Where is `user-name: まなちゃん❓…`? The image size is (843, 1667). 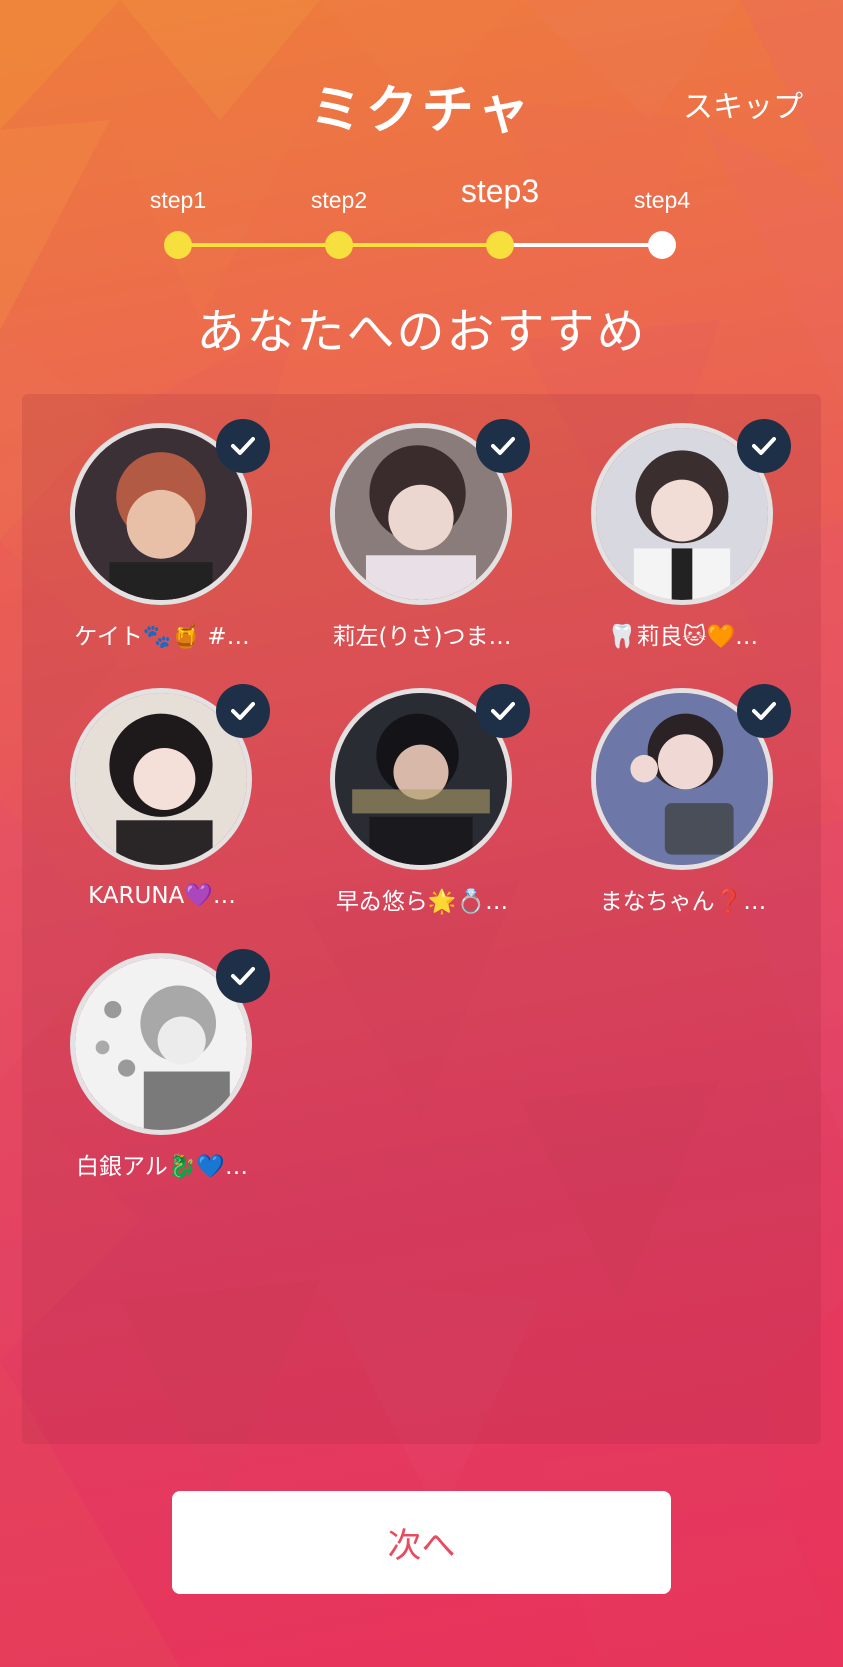 user-name: まなちゃん❓… is located at coordinates (683, 902).